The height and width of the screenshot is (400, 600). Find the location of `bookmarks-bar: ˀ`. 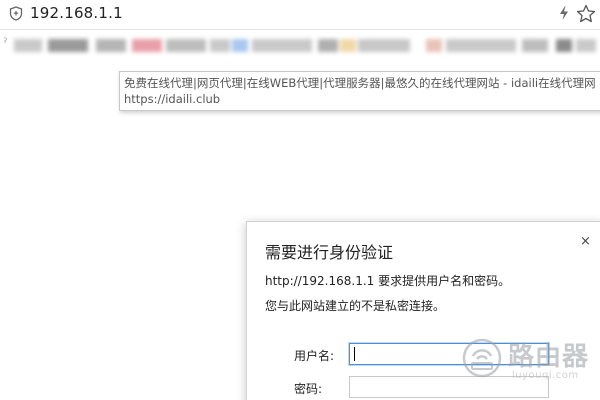

bookmarks-bar: ˀ is located at coordinates (300, 44).